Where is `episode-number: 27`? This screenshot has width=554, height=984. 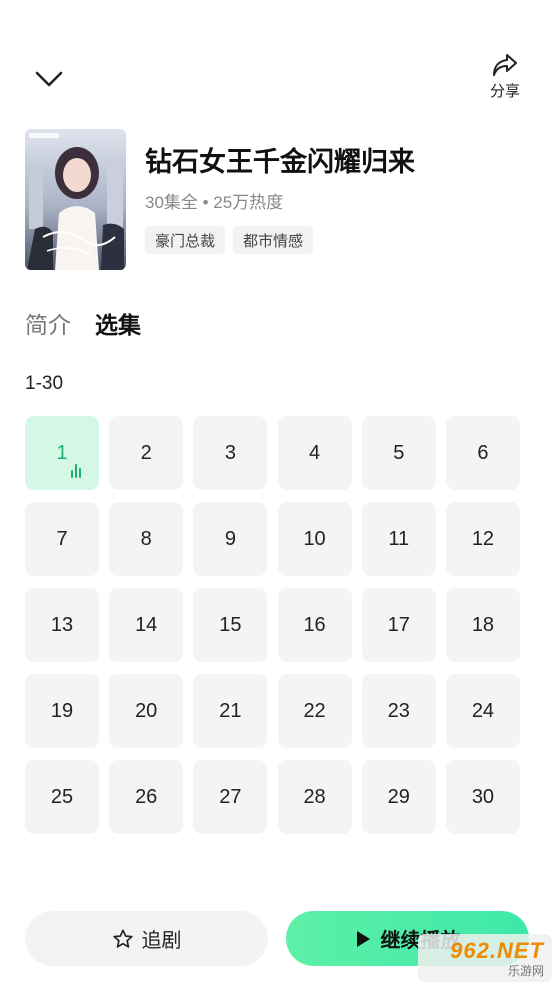
episode-number: 27 is located at coordinates (230, 796).